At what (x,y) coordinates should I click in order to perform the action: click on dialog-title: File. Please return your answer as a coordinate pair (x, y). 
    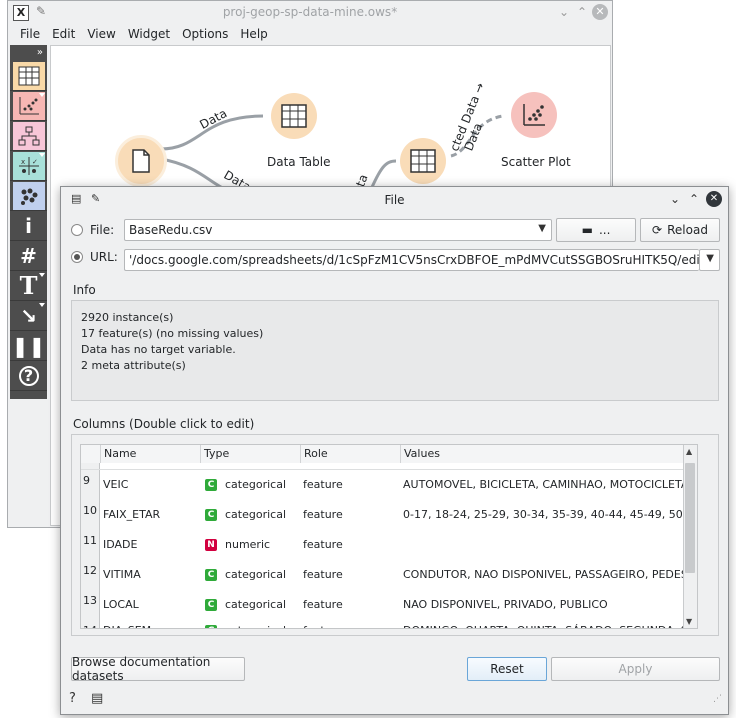
    Looking at the image, I should click on (394, 200).